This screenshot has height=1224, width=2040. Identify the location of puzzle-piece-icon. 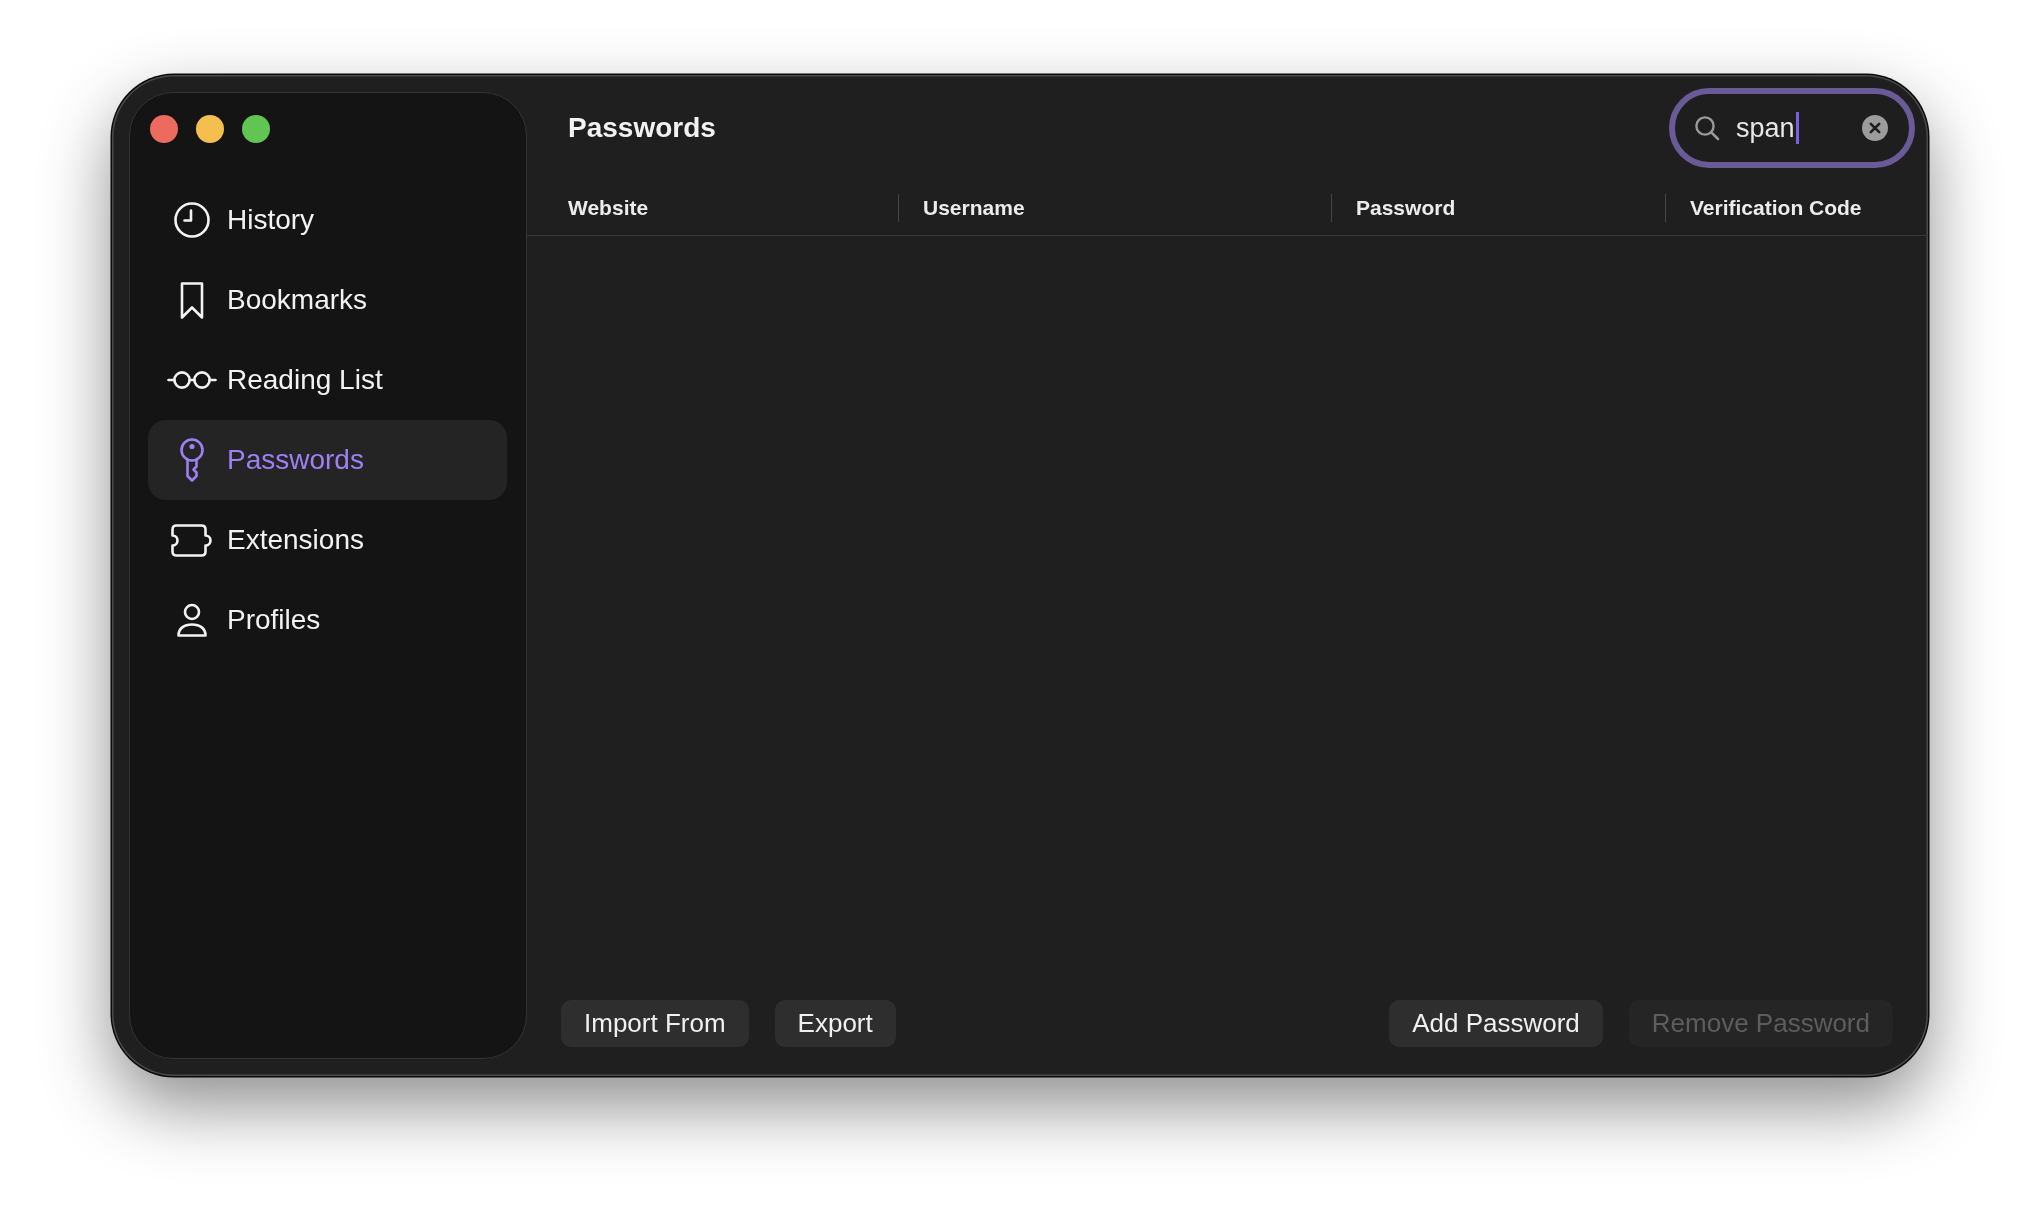
(192, 540).